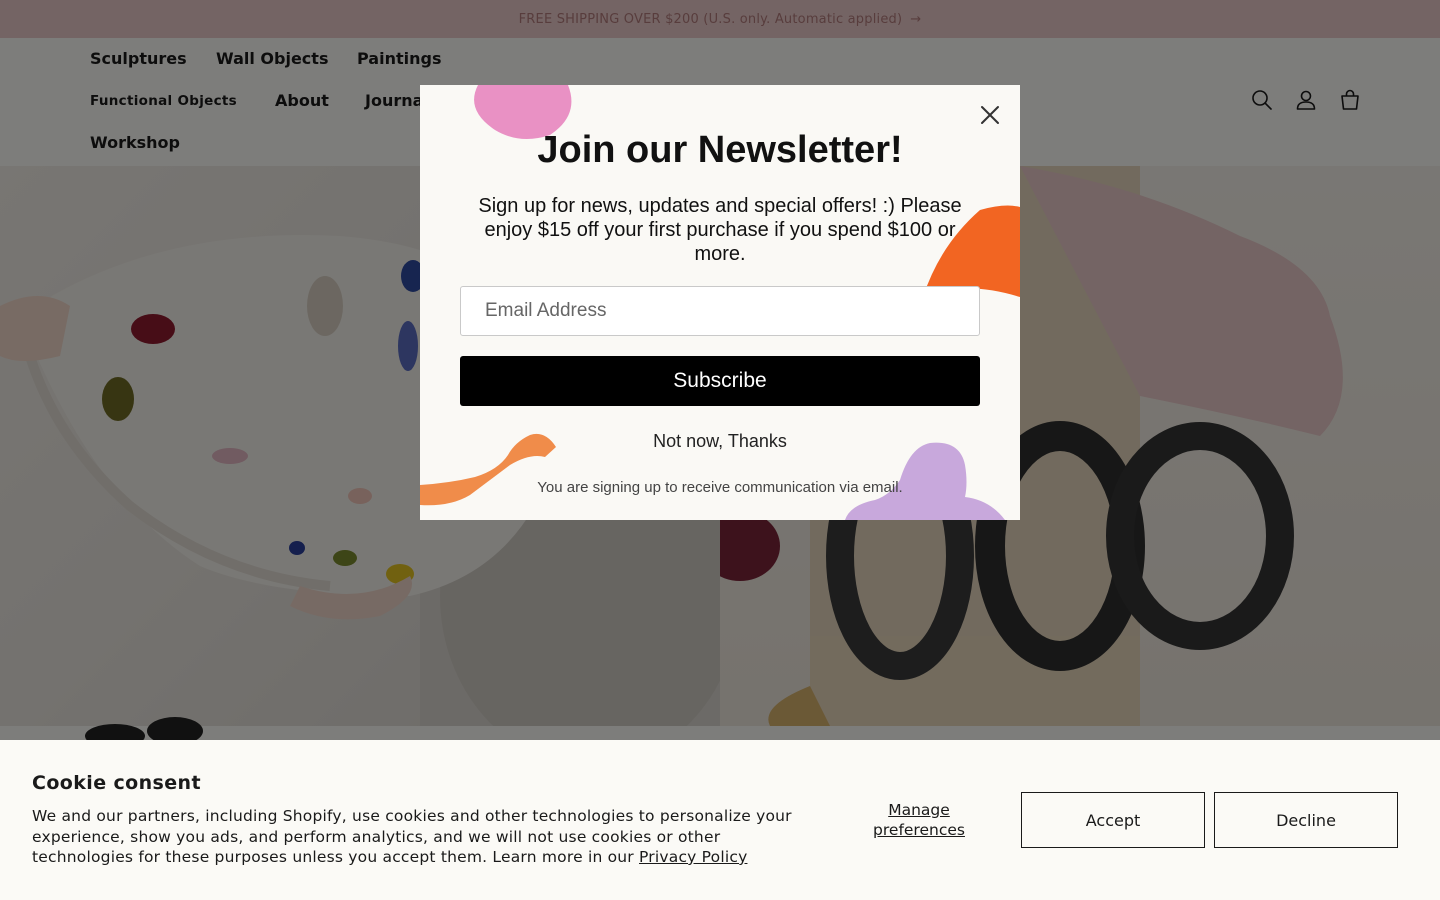  I want to click on email-field, so click(720, 311).